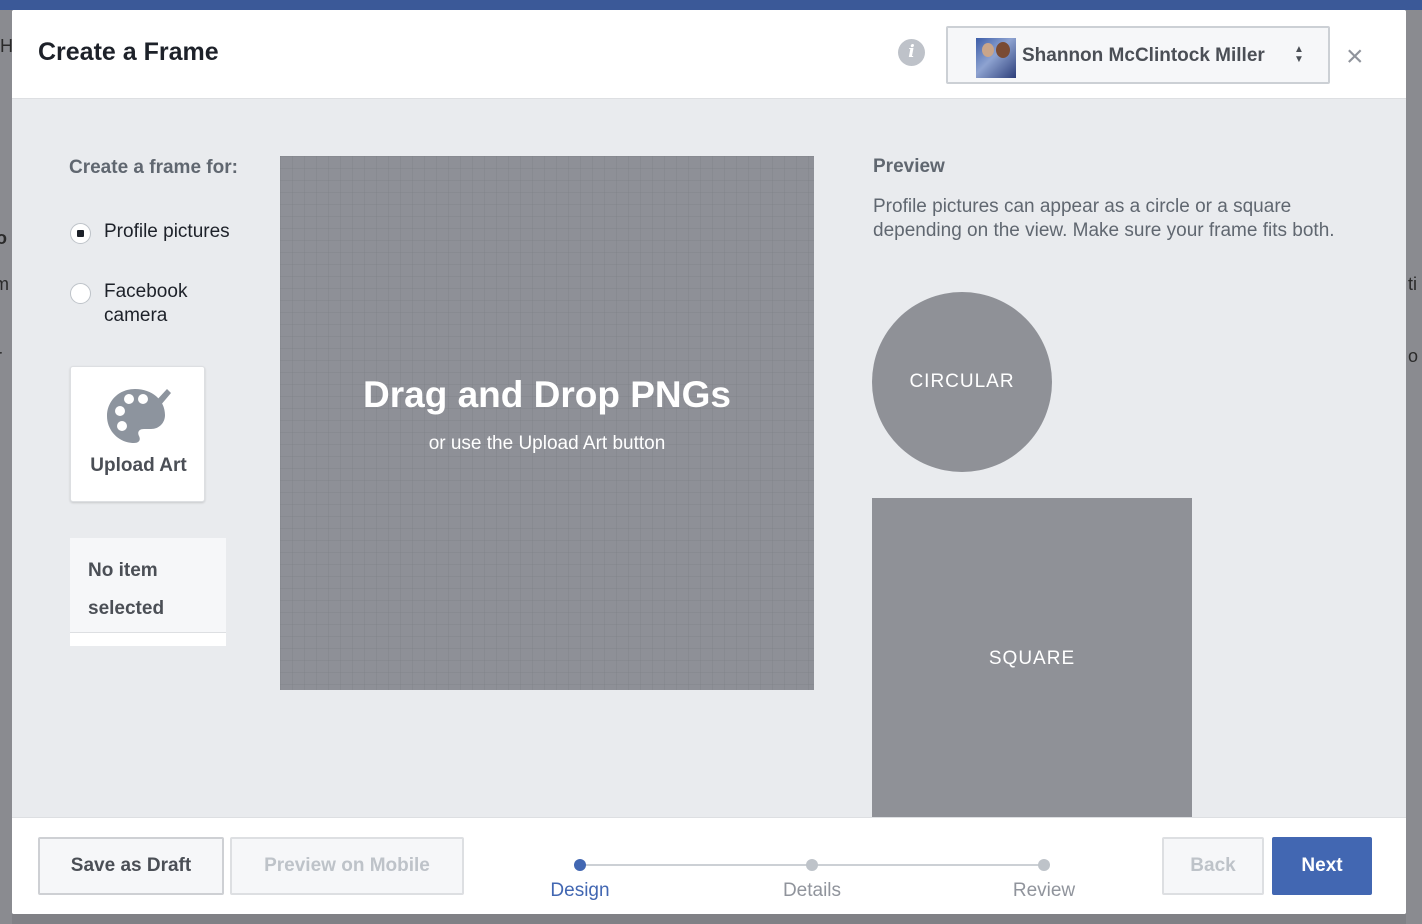  What do you see at coordinates (167, 231) in the screenshot?
I see `radio-label: Profile pictures` at bounding box center [167, 231].